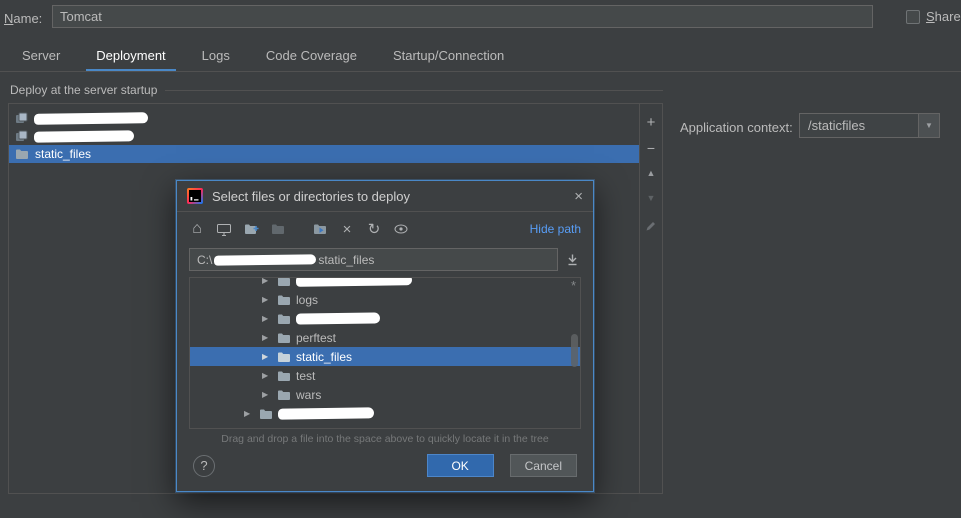 This screenshot has height=518, width=961. What do you see at coordinates (837, 125) in the screenshot?
I see `application-context-value: /staticfiles` at bounding box center [837, 125].